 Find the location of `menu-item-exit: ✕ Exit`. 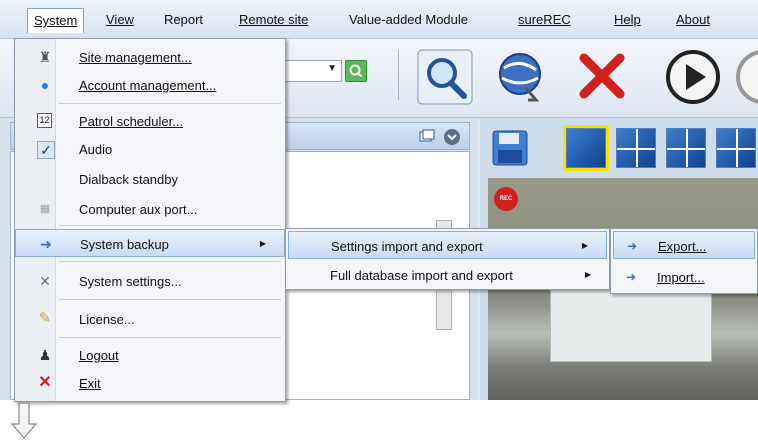

menu-item-exit: ✕ Exit is located at coordinates (150, 383).